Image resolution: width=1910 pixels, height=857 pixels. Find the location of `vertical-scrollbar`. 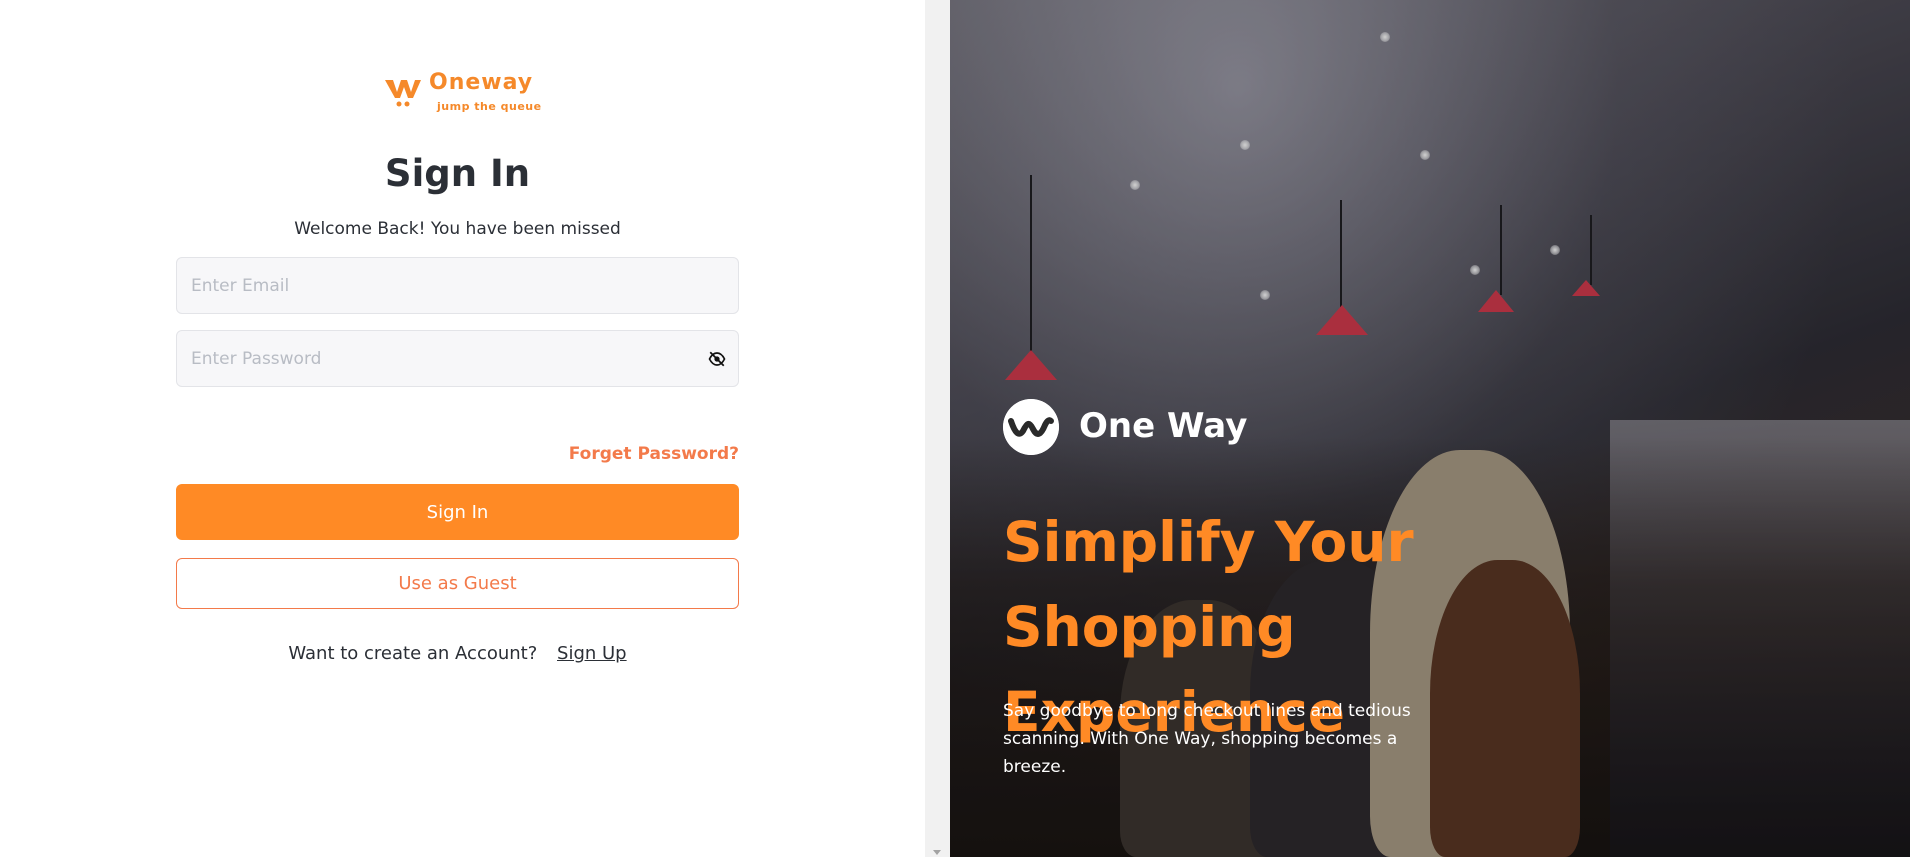

vertical-scrollbar is located at coordinates (937, 428).